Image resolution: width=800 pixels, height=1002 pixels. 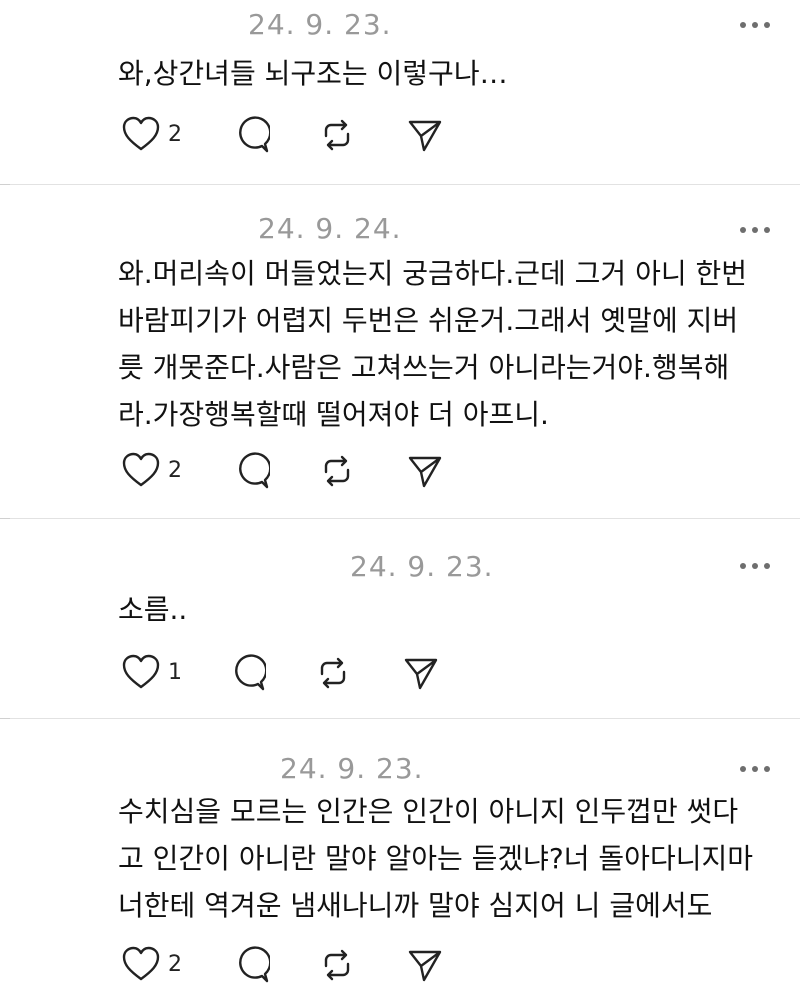 What do you see at coordinates (175, 672) in the screenshot?
I see `like-count: 1` at bounding box center [175, 672].